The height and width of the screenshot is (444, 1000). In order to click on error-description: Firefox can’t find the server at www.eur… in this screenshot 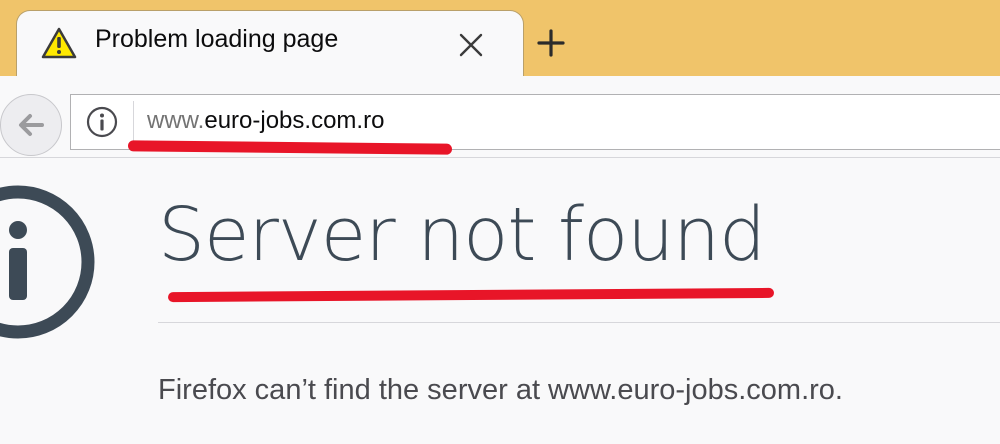, I will do `click(500, 390)`.